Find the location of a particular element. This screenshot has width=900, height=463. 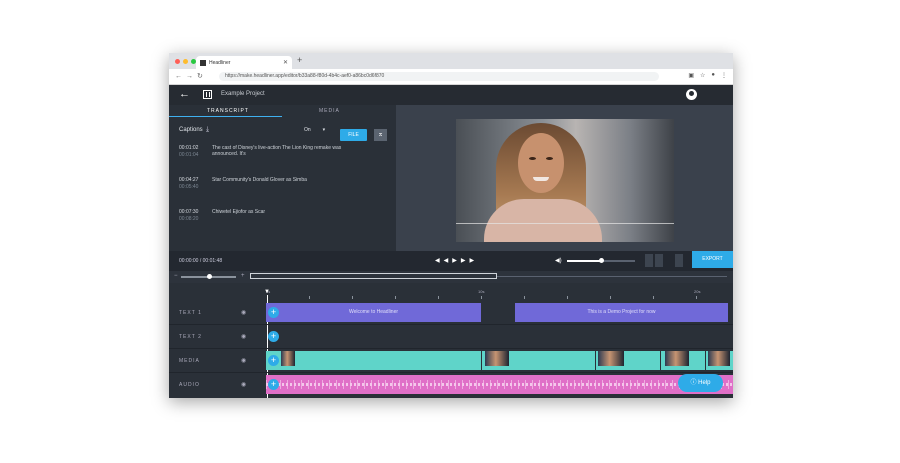

tab-title: Headliner is located at coordinates (220, 62).